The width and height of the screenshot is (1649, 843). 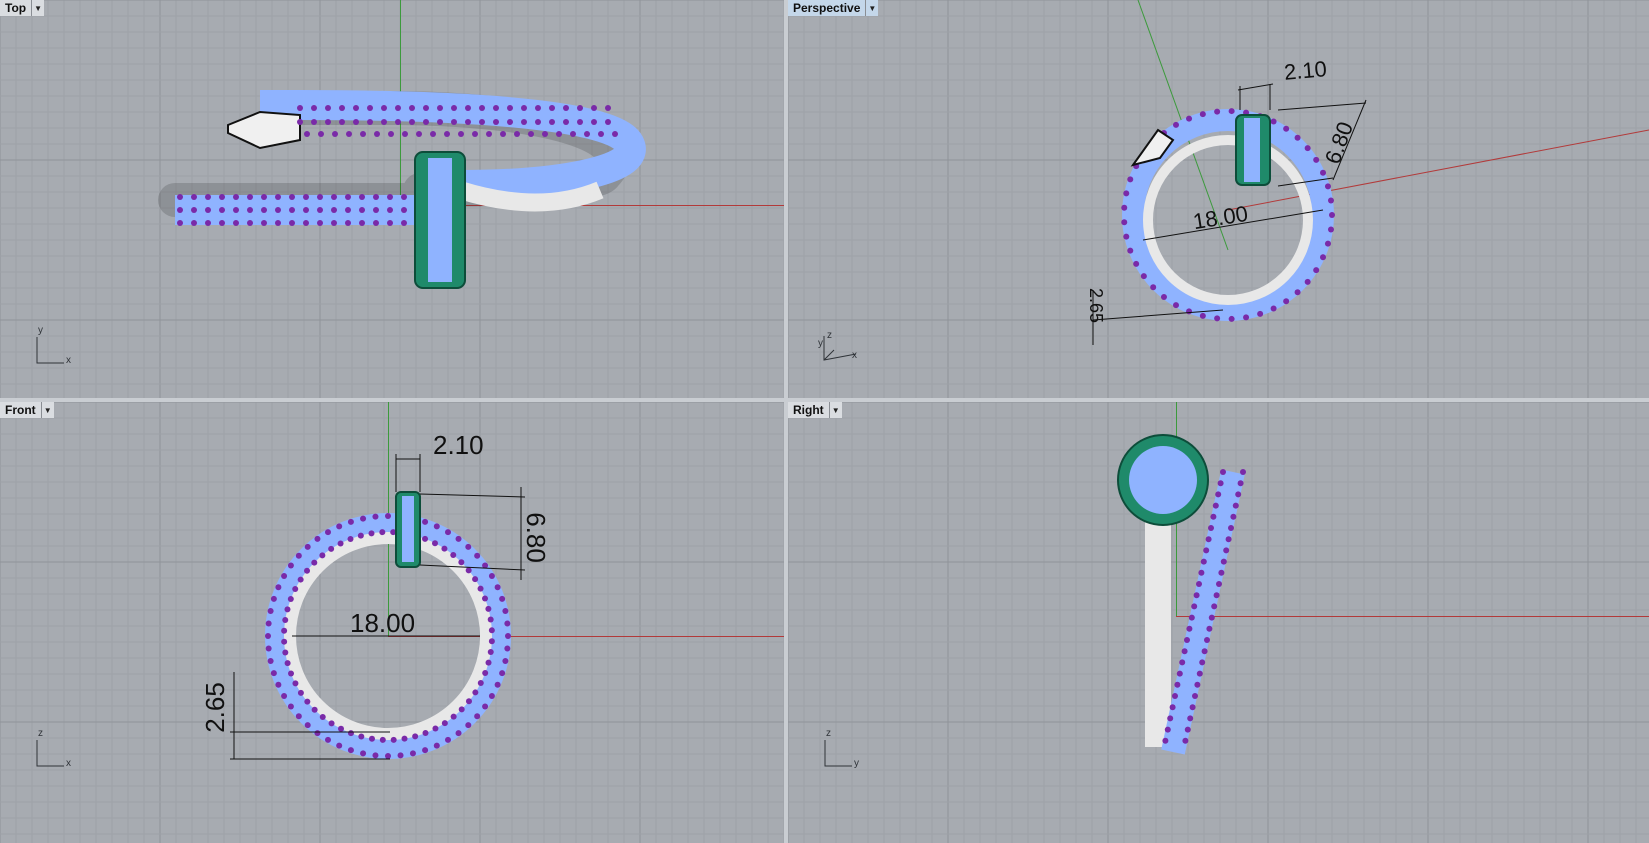 What do you see at coordinates (402, 189) in the screenshot?
I see `ring-model-top` at bounding box center [402, 189].